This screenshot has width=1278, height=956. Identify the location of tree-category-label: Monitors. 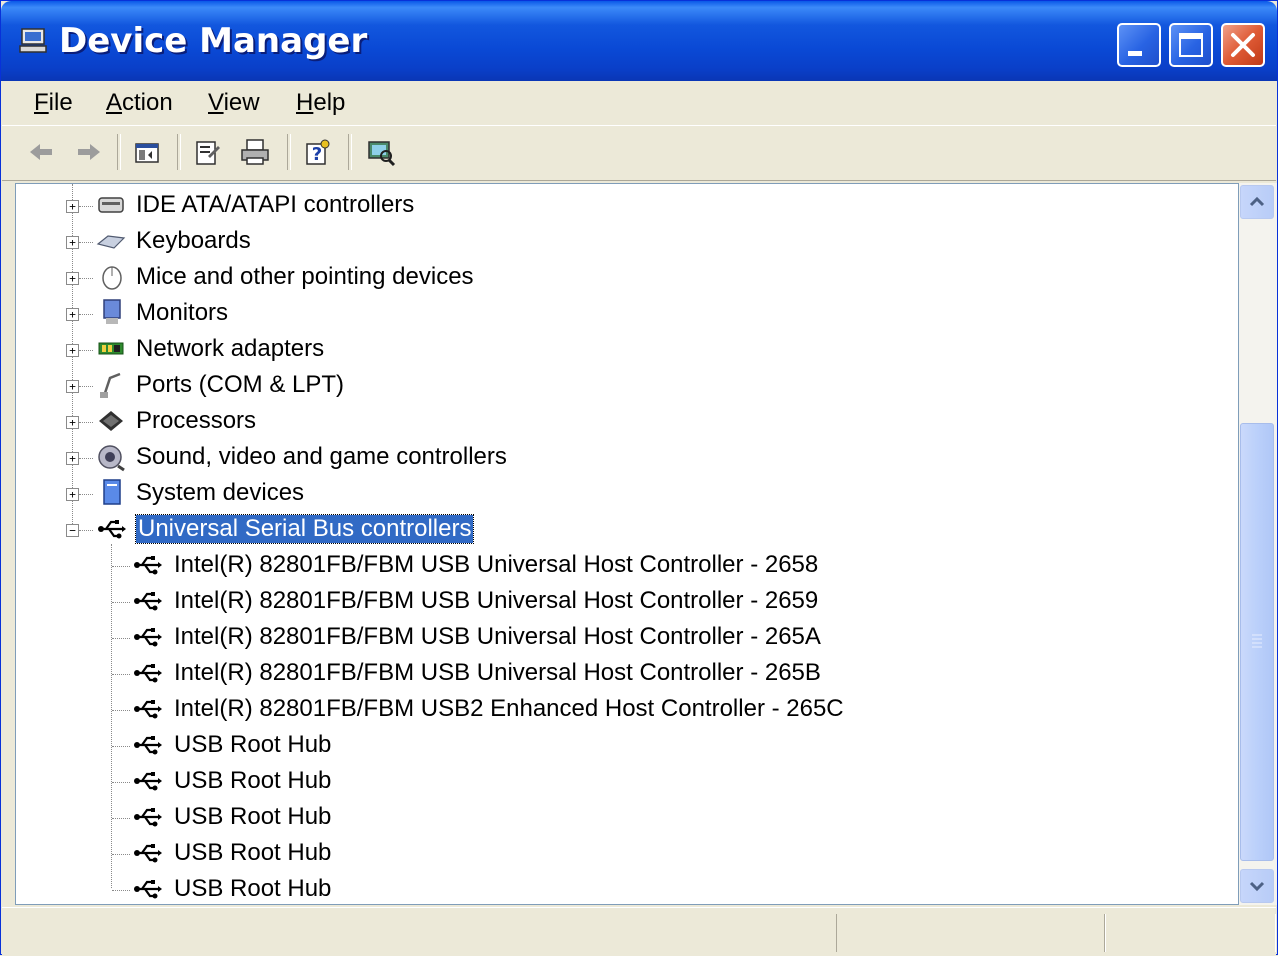
(182, 313).